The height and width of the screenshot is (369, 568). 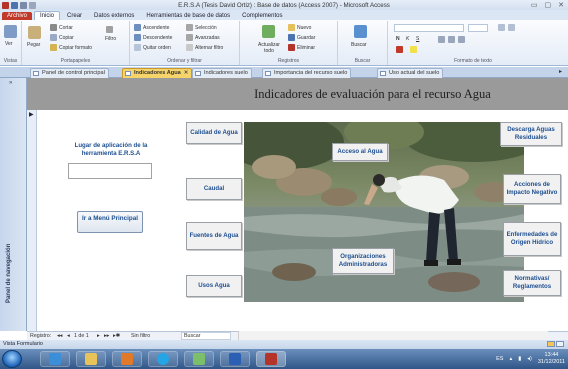 What do you see at coordinates (417, 39) in the screenshot?
I see `underline-button: S` at bounding box center [417, 39].